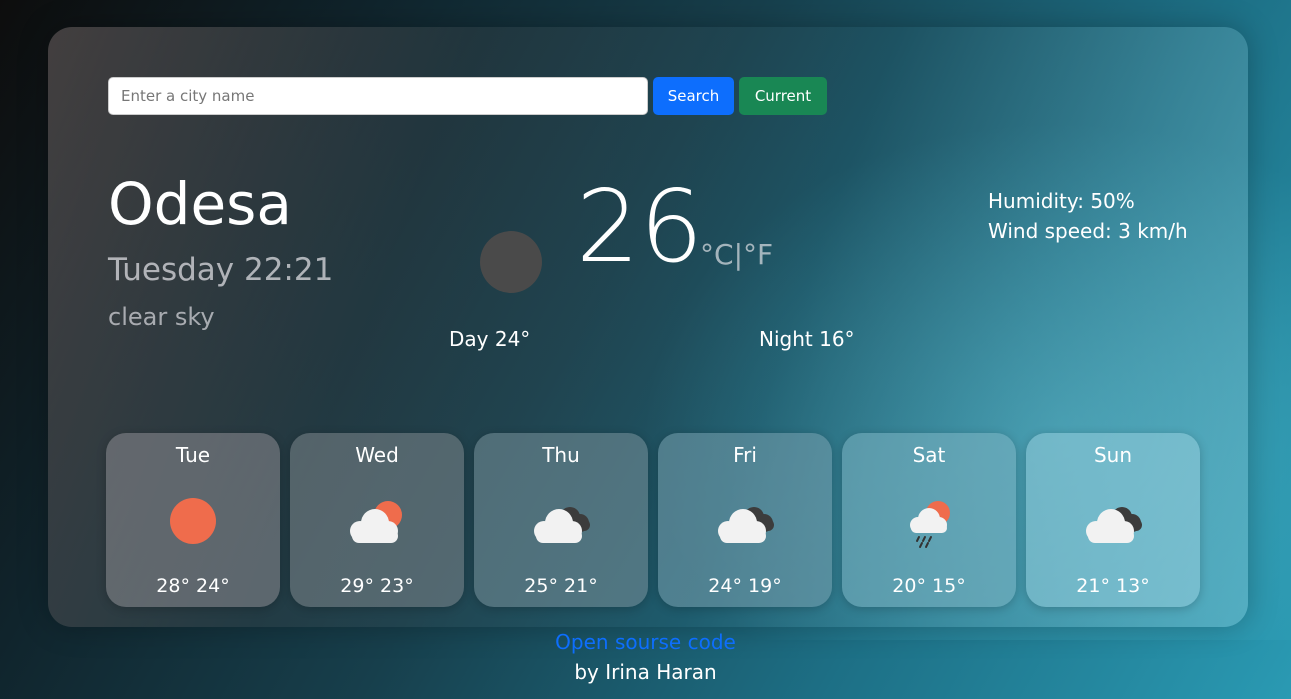 This screenshot has height=699, width=1291. Describe the element at coordinates (1113, 455) in the screenshot. I see `forecast-day: Sun` at that location.